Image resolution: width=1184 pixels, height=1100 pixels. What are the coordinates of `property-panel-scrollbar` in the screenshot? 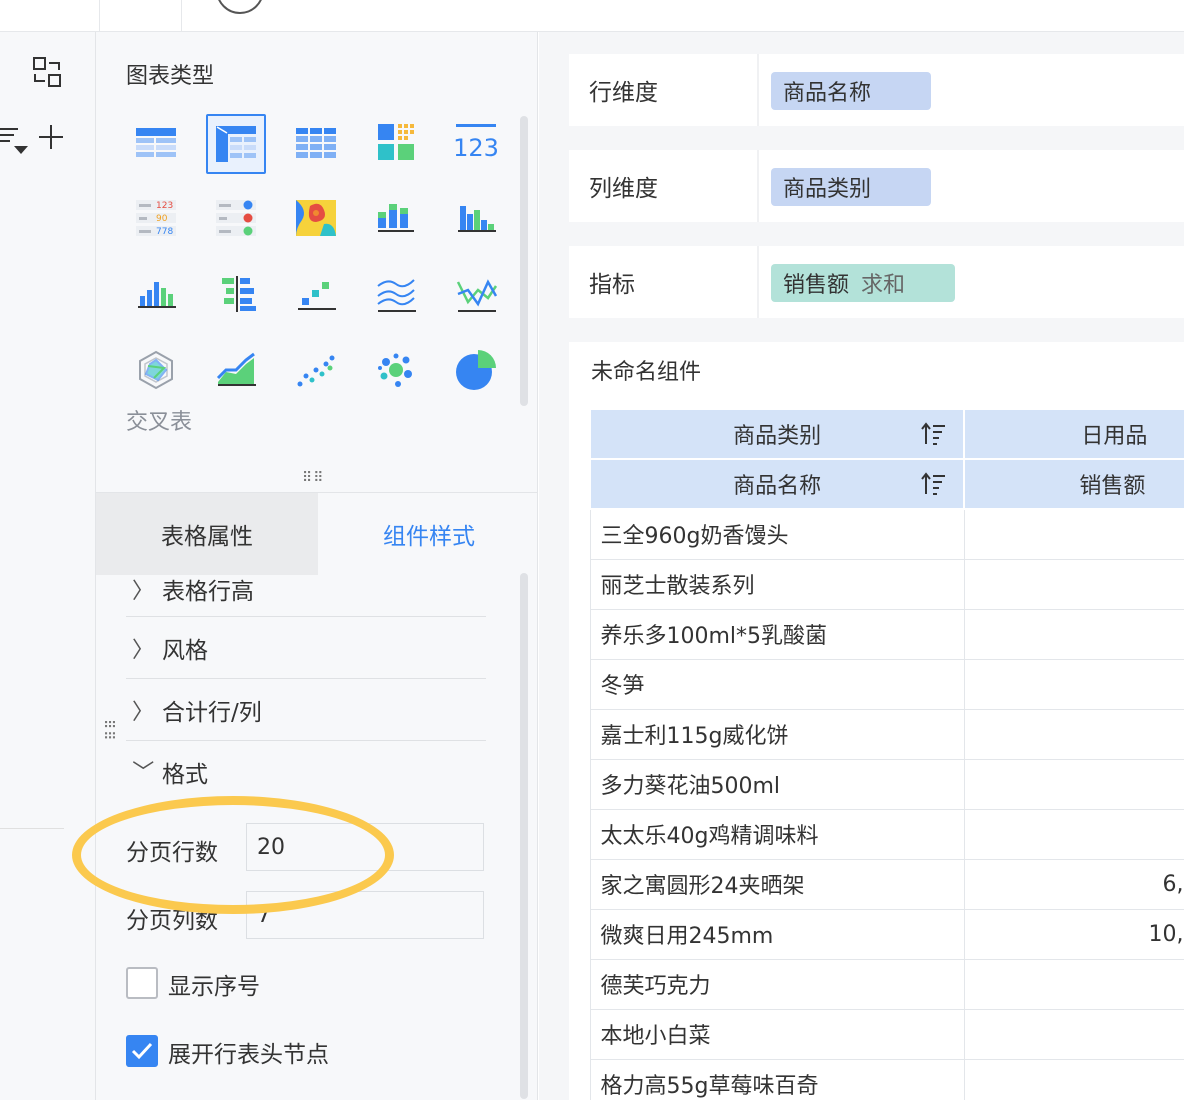 It's located at (524, 836).